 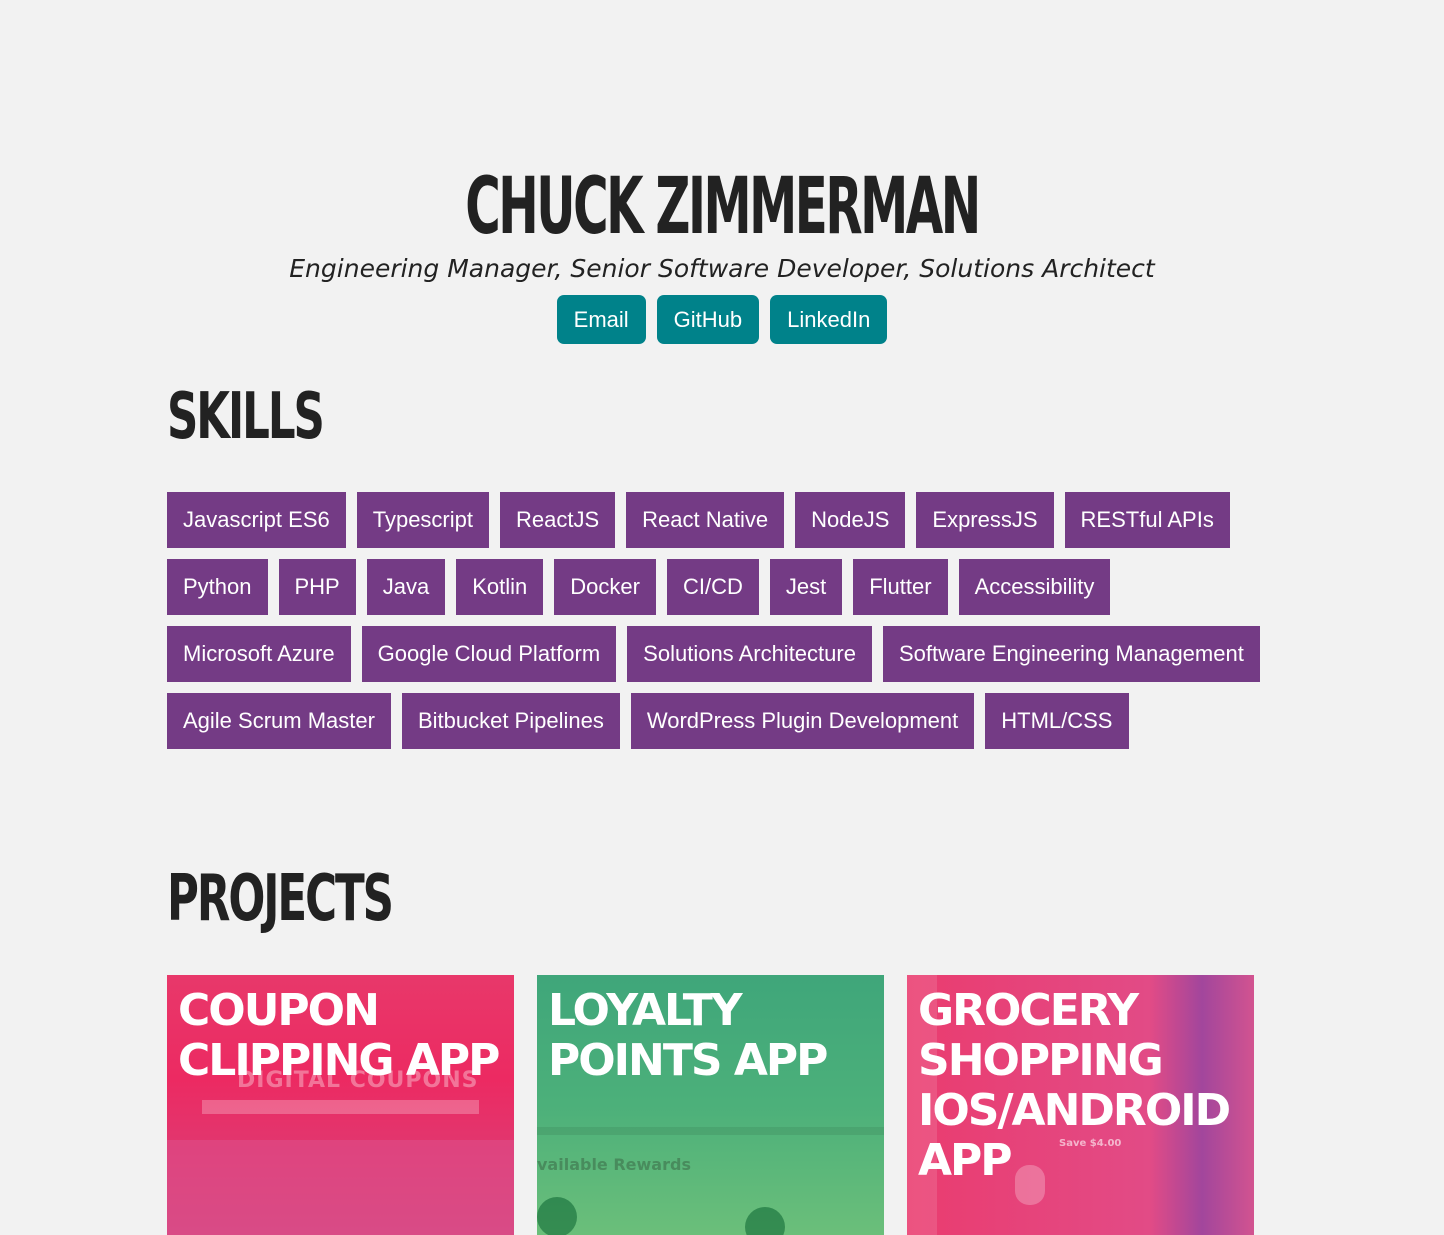 What do you see at coordinates (279, 721) in the screenshot?
I see `skill-tag: Agile Scrum Master` at bounding box center [279, 721].